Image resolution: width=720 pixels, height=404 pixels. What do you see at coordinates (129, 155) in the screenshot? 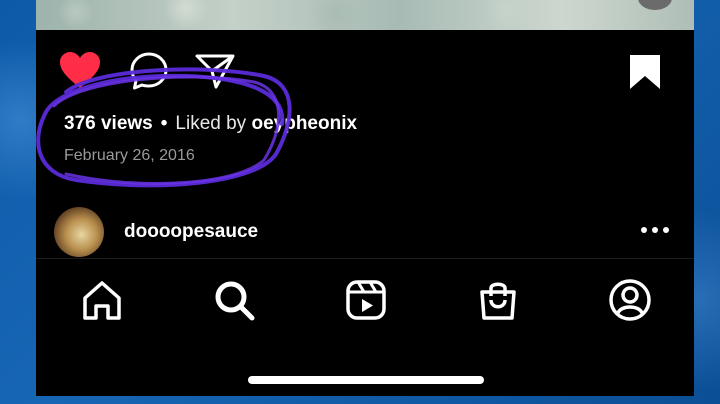
I see `post-date: February 26, 2016` at bounding box center [129, 155].